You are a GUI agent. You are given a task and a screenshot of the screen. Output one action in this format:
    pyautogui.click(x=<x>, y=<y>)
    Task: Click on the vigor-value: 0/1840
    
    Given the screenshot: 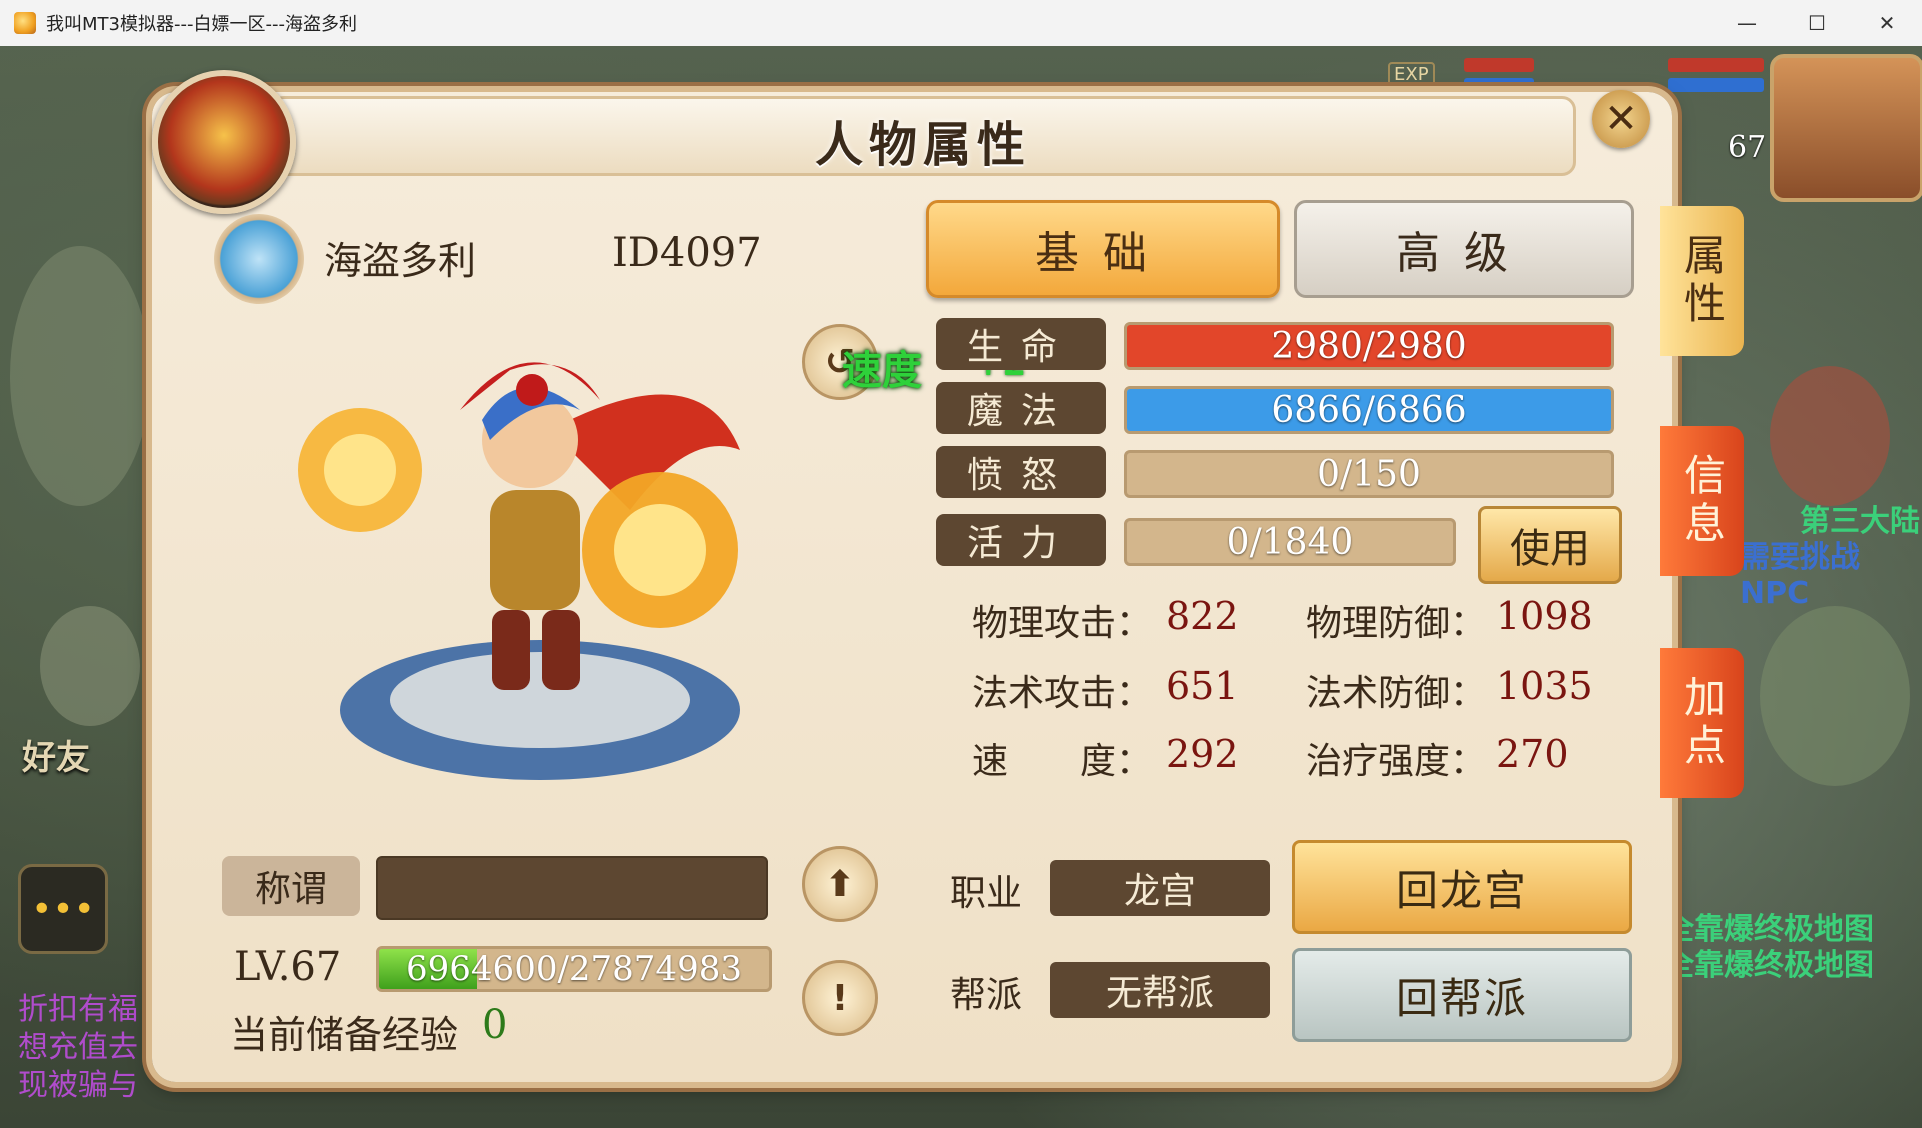 What is the action you would take?
    pyautogui.click(x=1290, y=542)
    